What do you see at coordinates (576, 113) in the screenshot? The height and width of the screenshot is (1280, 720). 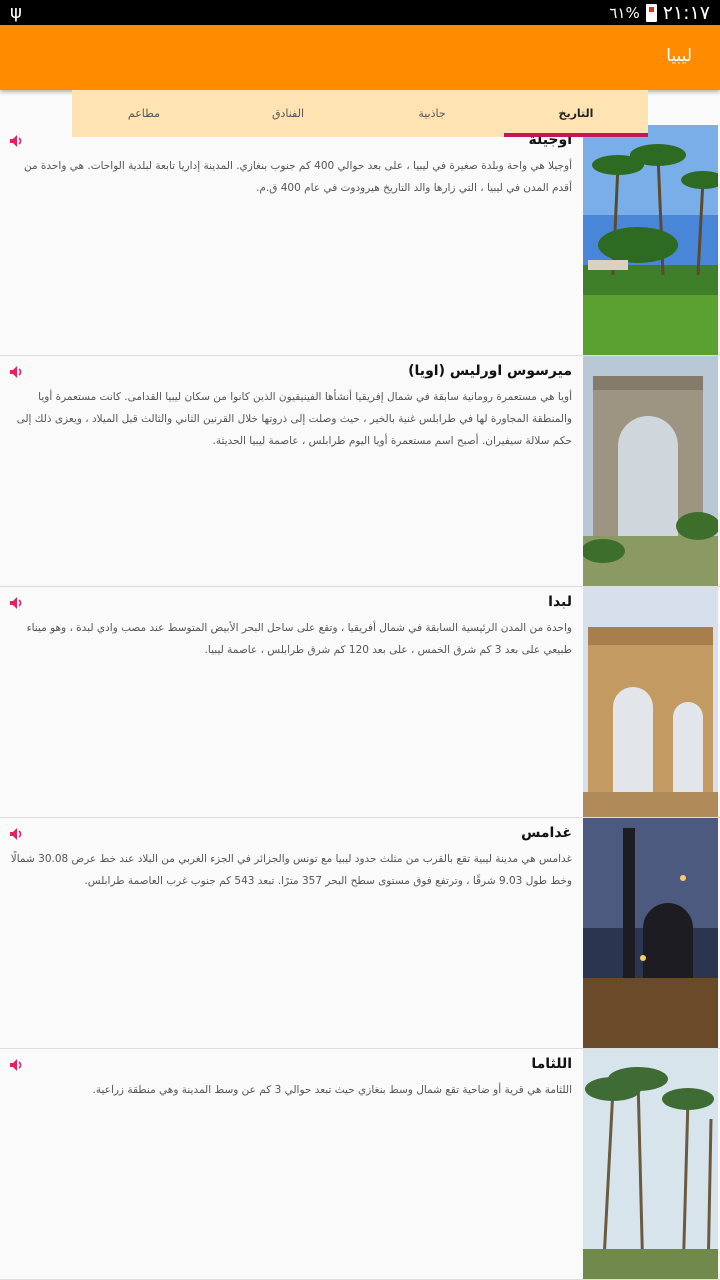 I see `tab-history: التاريخ` at bounding box center [576, 113].